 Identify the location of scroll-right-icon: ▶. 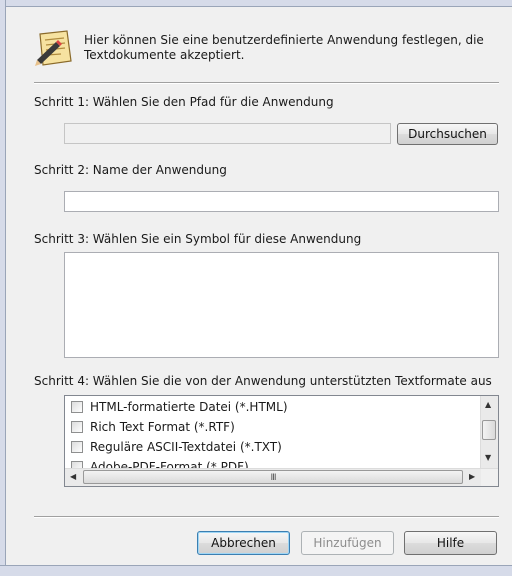
(472, 476).